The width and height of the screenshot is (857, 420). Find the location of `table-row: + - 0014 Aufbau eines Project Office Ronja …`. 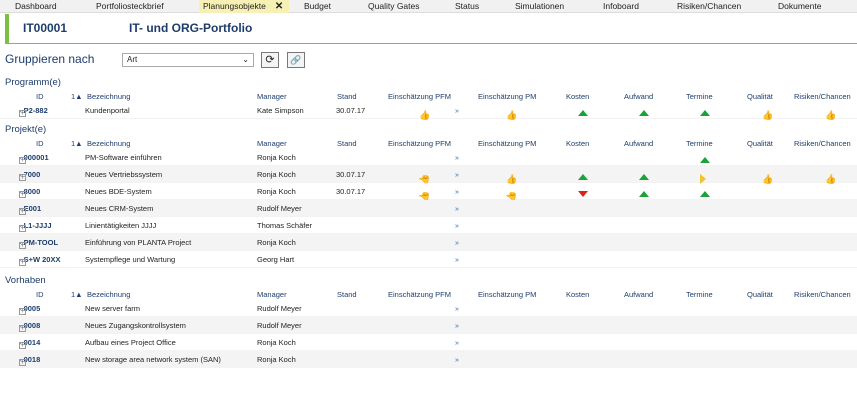

table-row: + - 0014 Aufbau eines Project Office Ronja … is located at coordinates (428, 342).